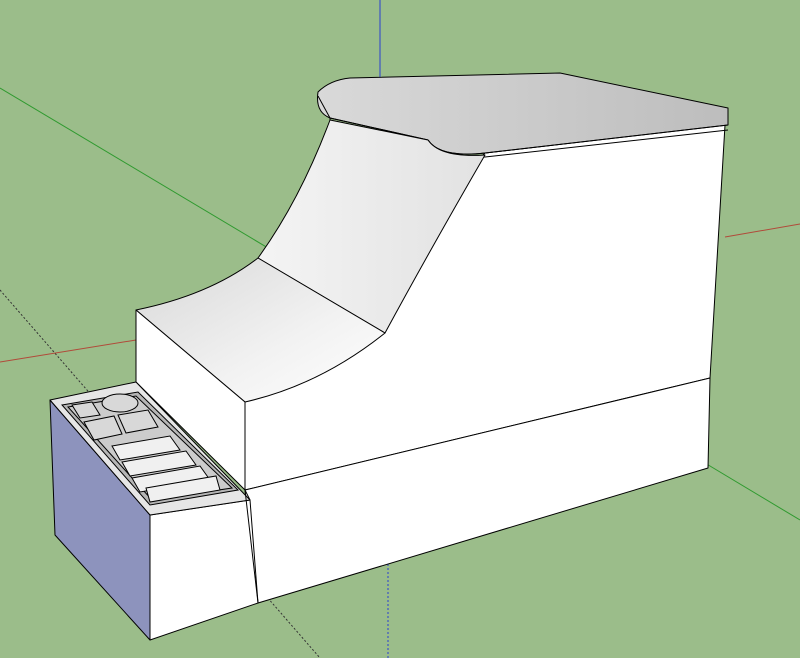  Describe the element at coordinates (762, 230) in the screenshot. I see `red-axis-right` at that location.